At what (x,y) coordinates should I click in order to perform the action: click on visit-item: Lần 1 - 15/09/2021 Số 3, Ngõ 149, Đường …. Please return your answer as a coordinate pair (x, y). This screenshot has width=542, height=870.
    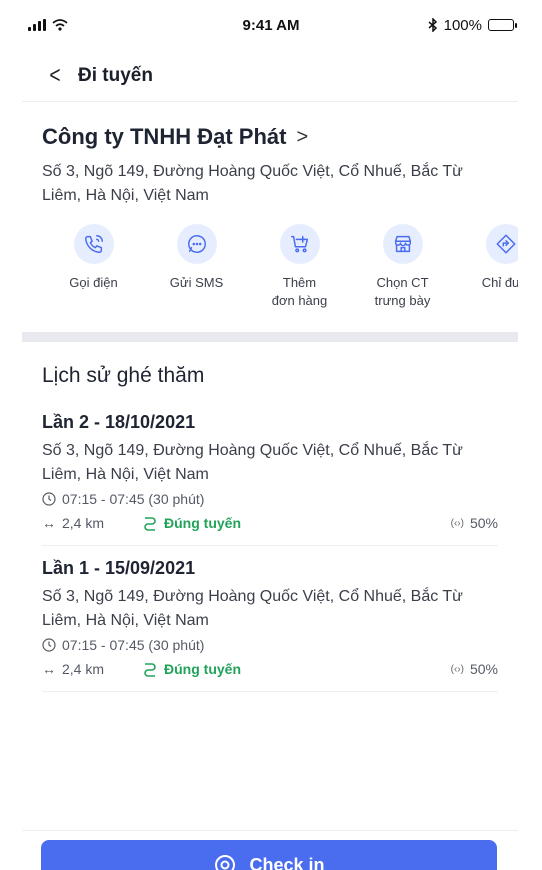
    Looking at the image, I should click on (270, 619).